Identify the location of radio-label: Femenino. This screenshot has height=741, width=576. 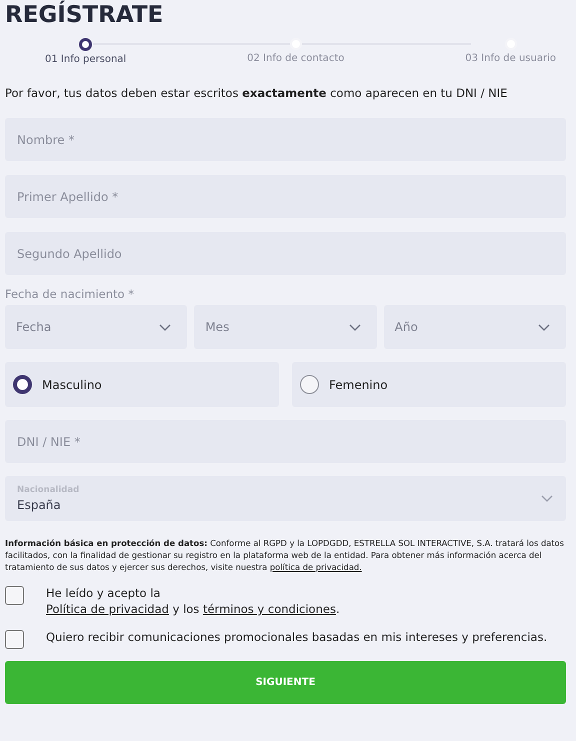
(358, 385).